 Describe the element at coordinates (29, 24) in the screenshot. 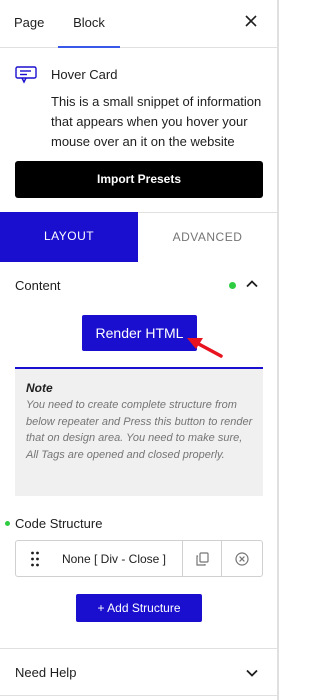

I see `tab-page: Page` at that location.